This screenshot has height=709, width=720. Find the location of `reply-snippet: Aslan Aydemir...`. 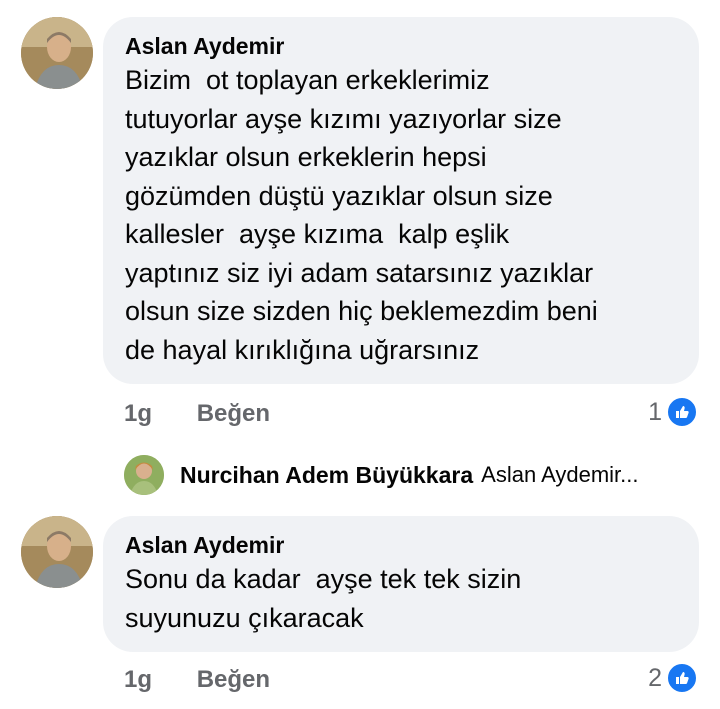

reply-snippet: Aslan Aydemir... is located at coordinates (560, 474).